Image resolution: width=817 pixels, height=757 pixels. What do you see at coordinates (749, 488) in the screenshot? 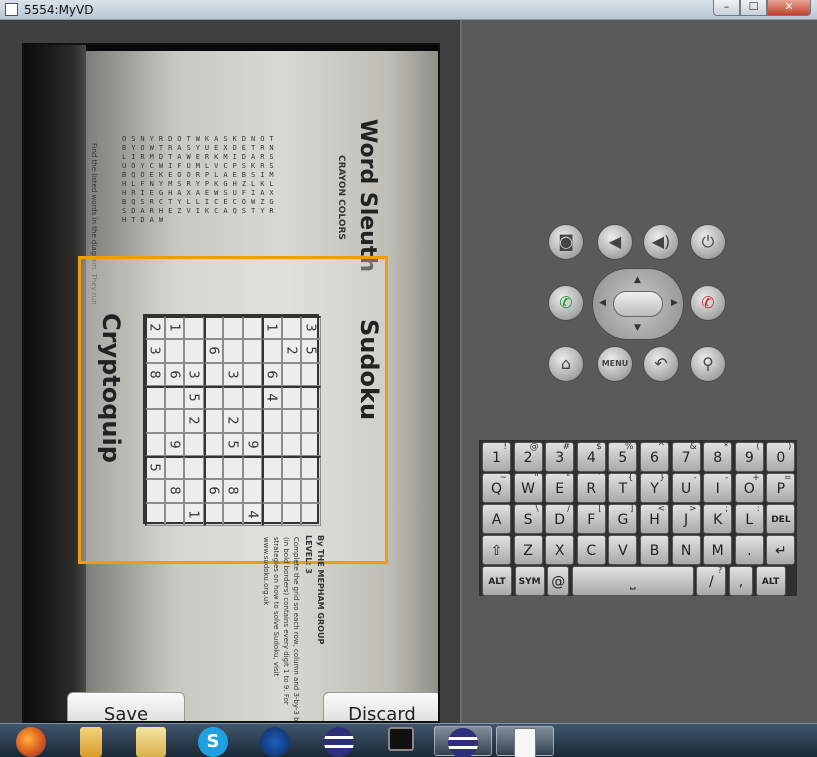
I see `key-o: O +` at bounding box center [749, 488].